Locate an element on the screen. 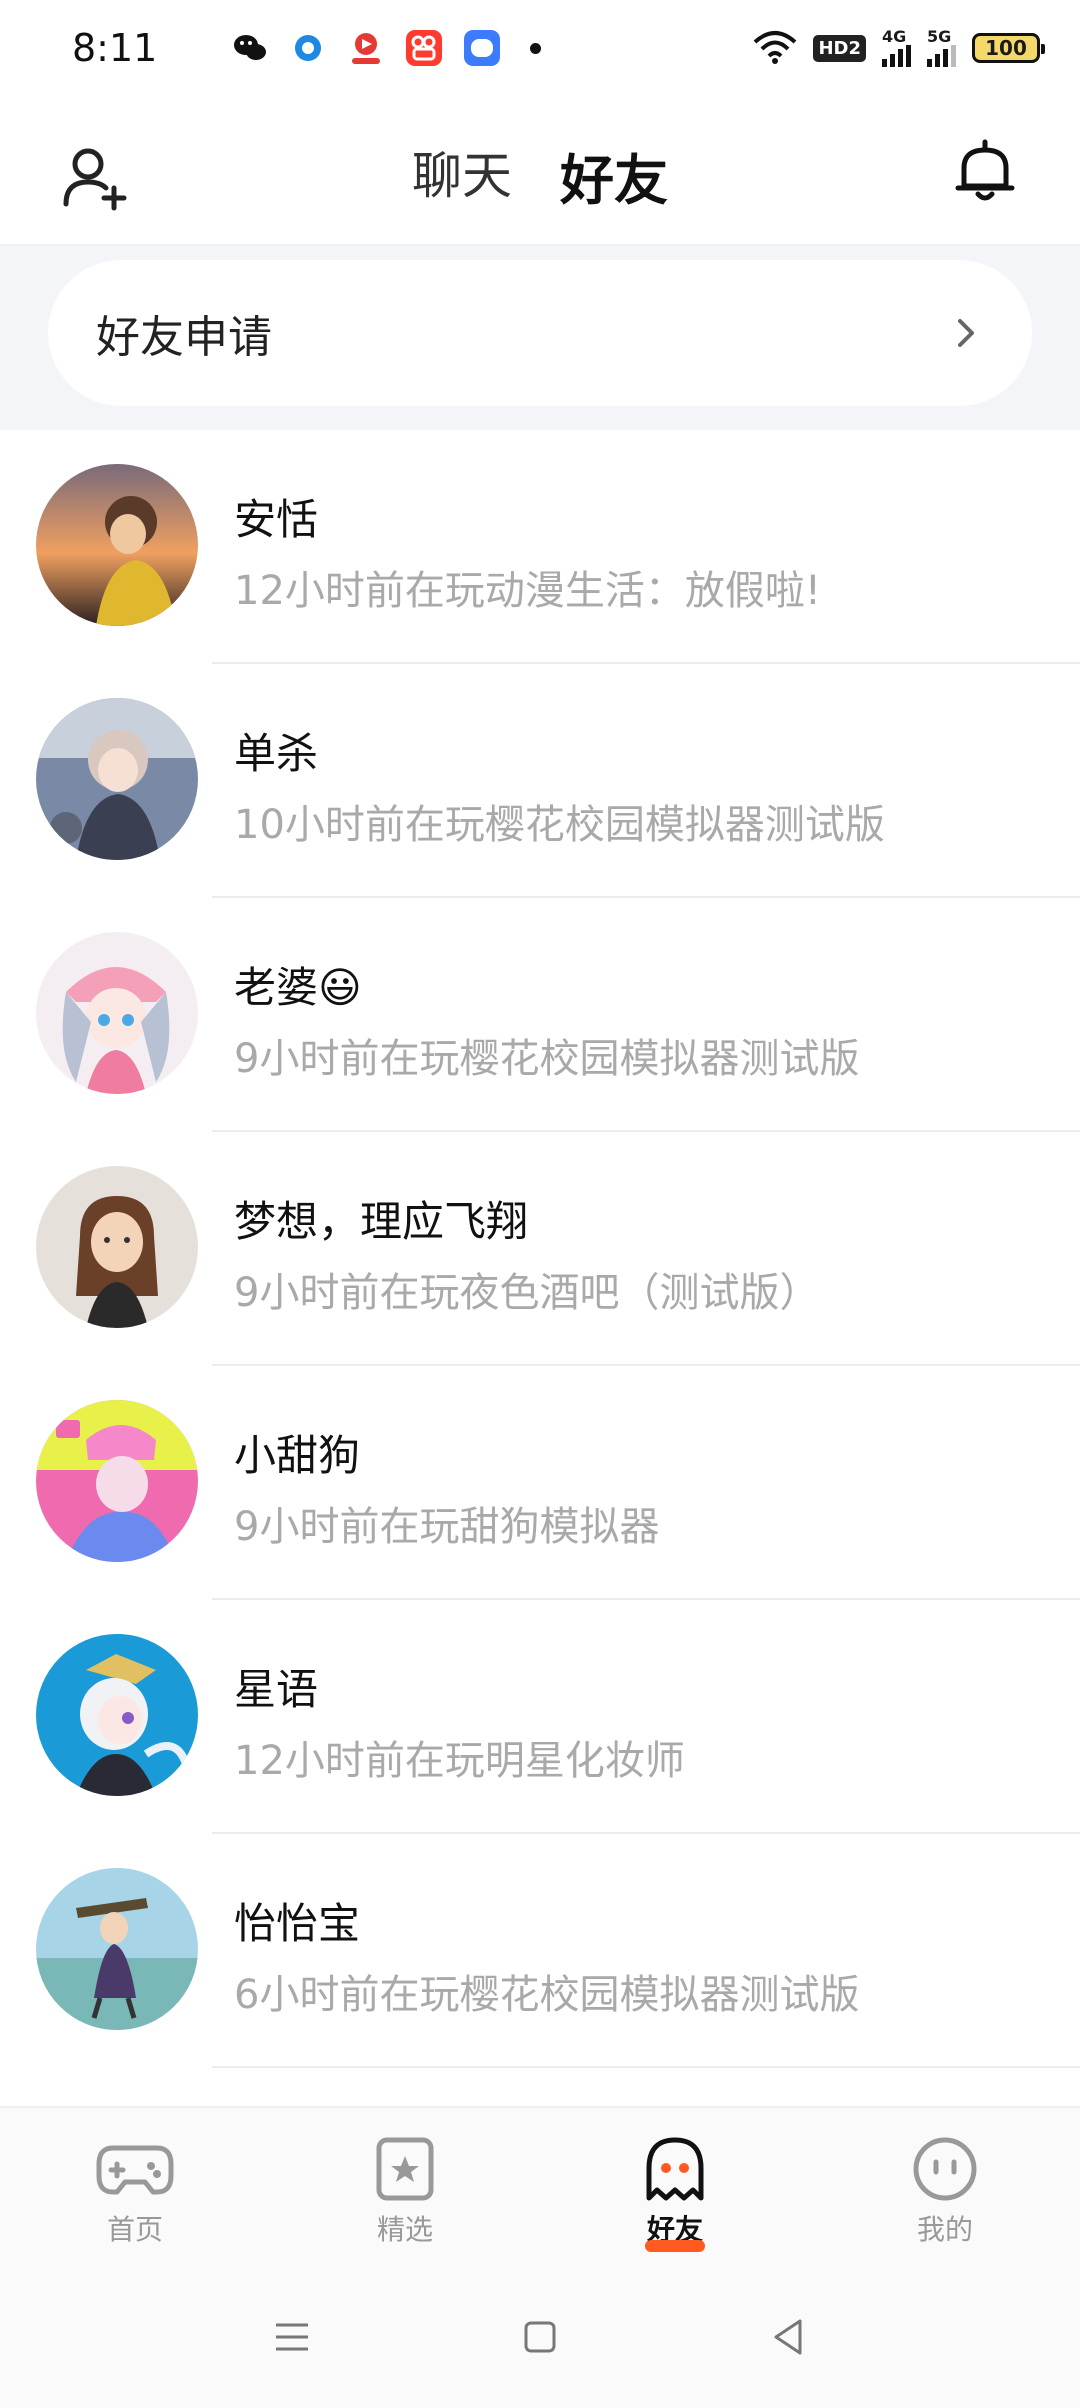  signal-5g-label: 5G is located at coordinates (939, 36).